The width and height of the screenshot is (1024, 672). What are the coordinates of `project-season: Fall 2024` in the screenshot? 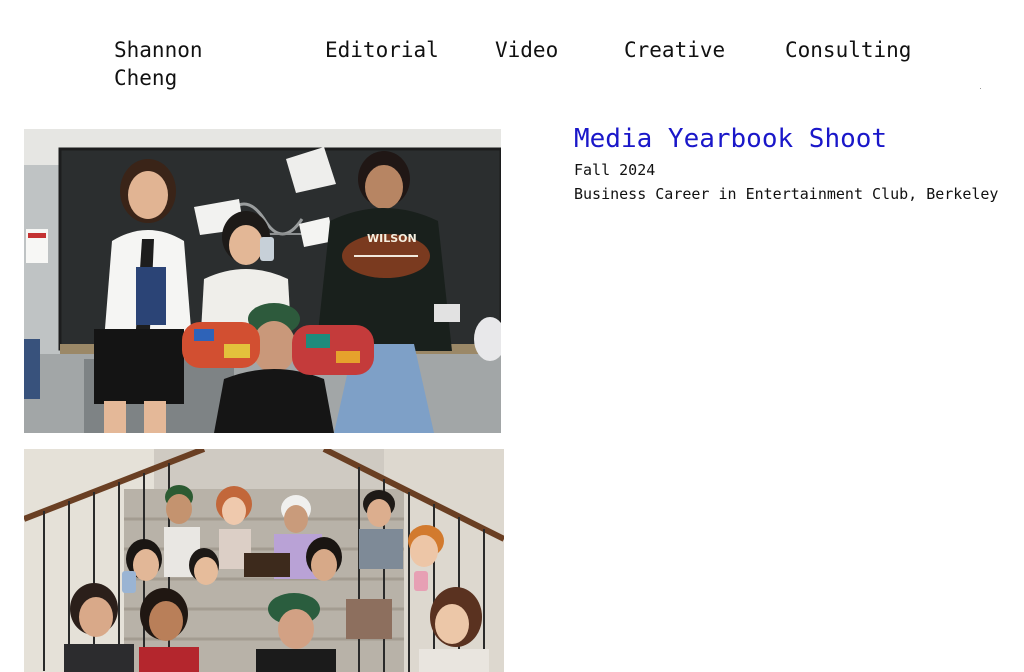 It's located at (615, 170).